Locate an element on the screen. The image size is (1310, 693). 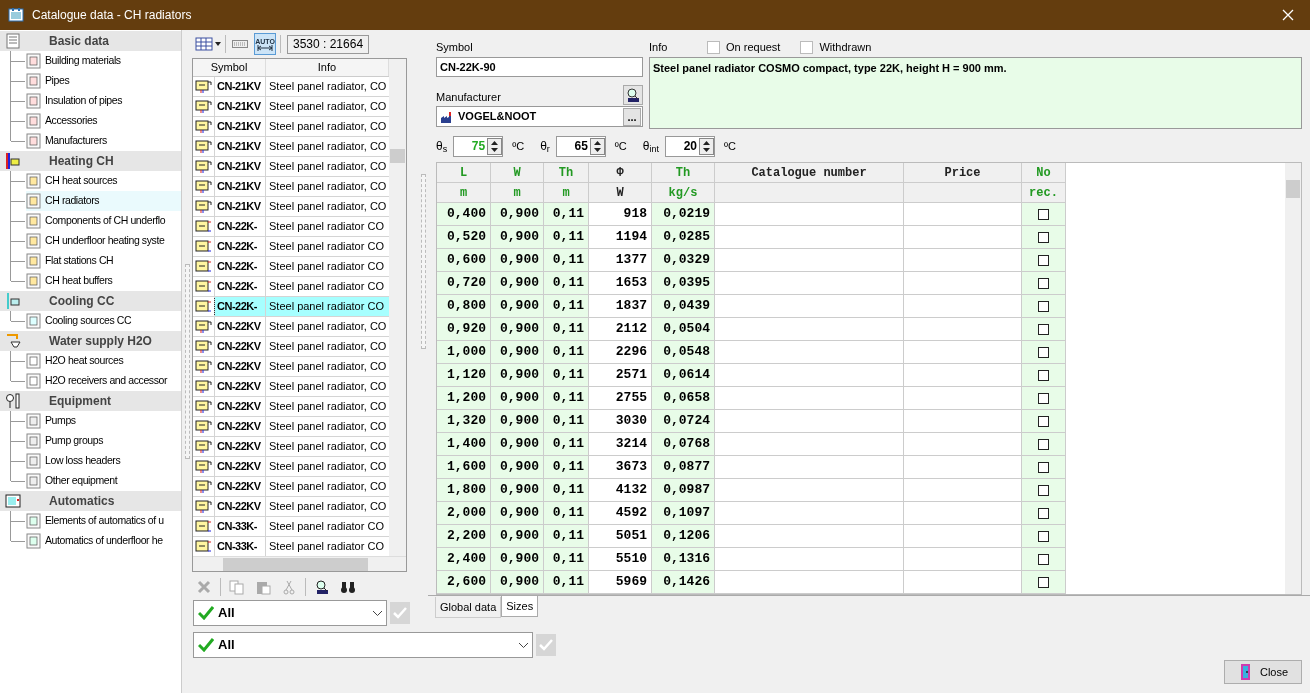
column-header: Catalogue number is located at coordinates (809, 173).